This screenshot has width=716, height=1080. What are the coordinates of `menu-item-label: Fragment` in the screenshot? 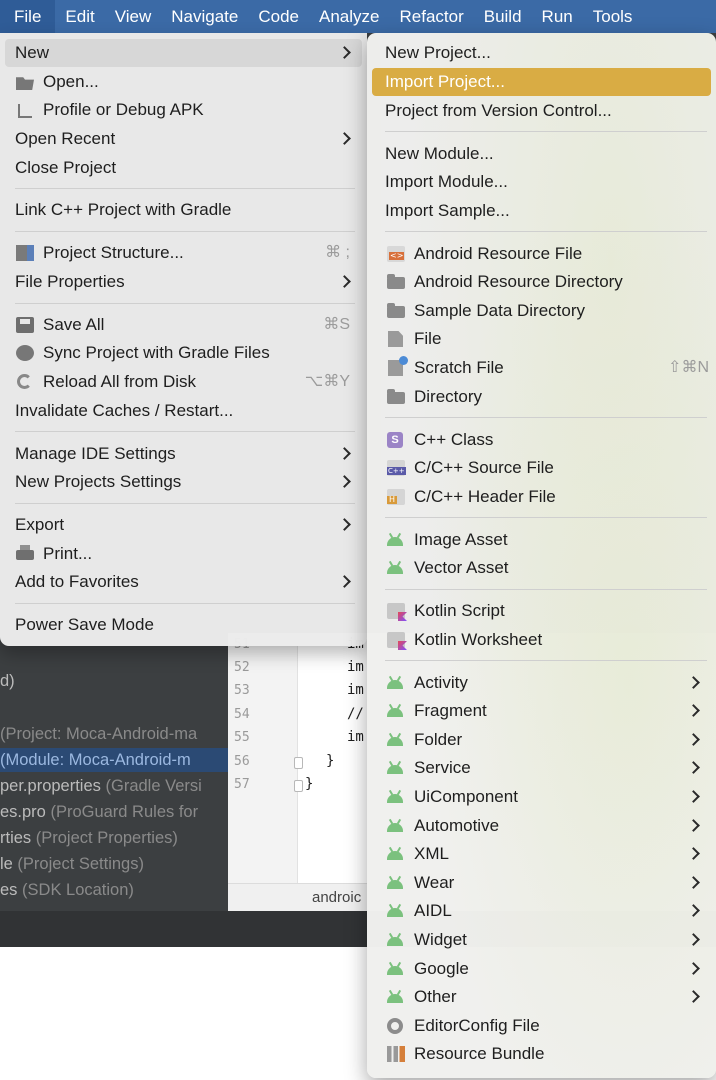 It's located at (450, 710).